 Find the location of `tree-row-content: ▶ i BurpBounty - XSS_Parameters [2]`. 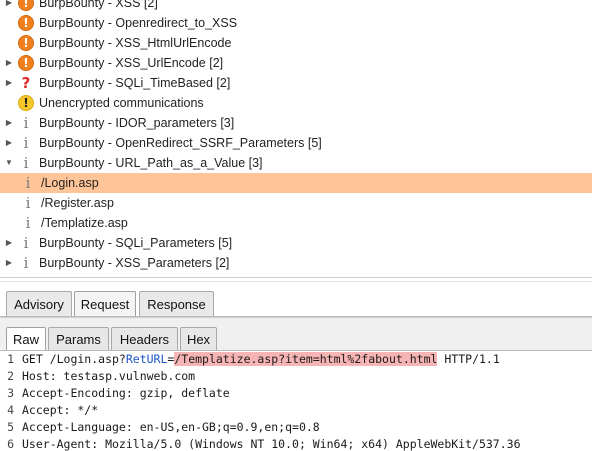

tree-row-content: ▶ i BurpBounty - XSS_Parameters [2] is located at coordinates (116, 263).